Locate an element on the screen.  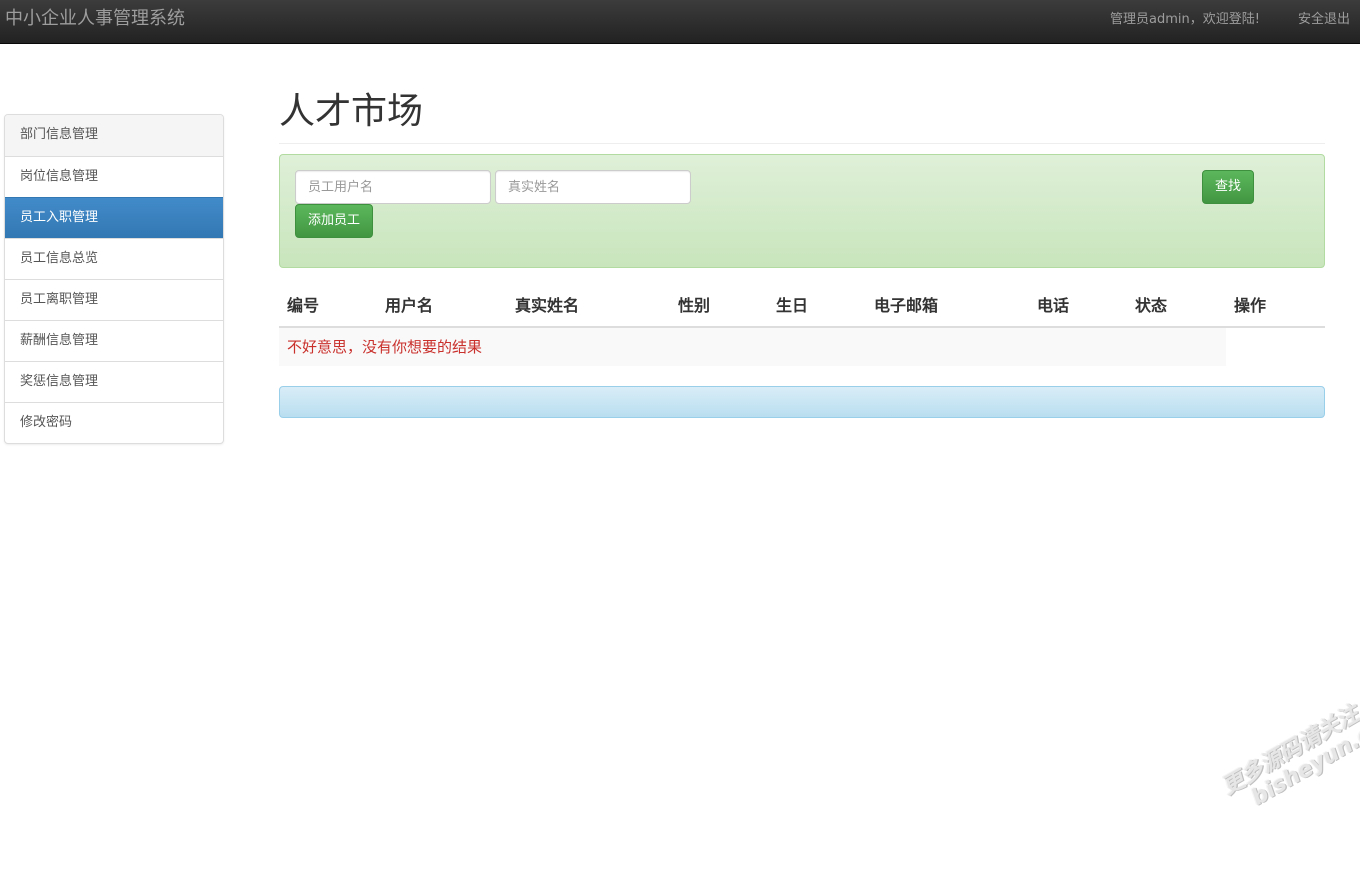
navbar-right: 管理员admin，欢迎登陆! 安全退出 is located at coordinates (1230, 20).